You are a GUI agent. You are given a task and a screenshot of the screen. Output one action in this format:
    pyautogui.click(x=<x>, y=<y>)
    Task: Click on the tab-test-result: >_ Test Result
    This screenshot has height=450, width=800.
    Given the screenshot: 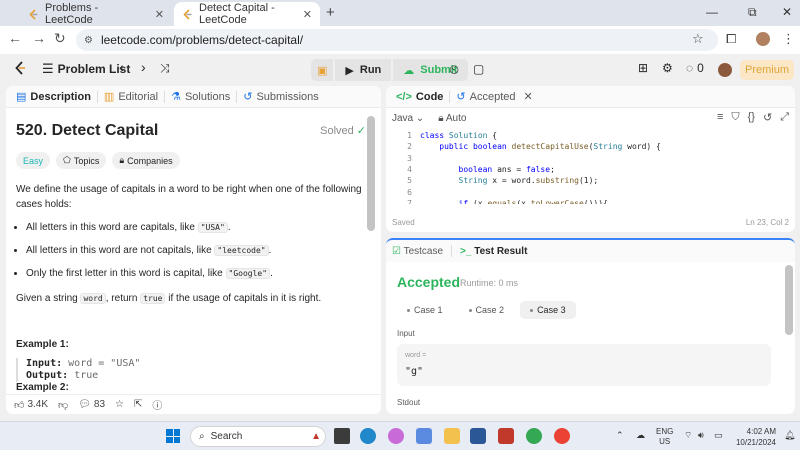 What is the action you would take?
    pyautogui.click(x=493, y=251)
    